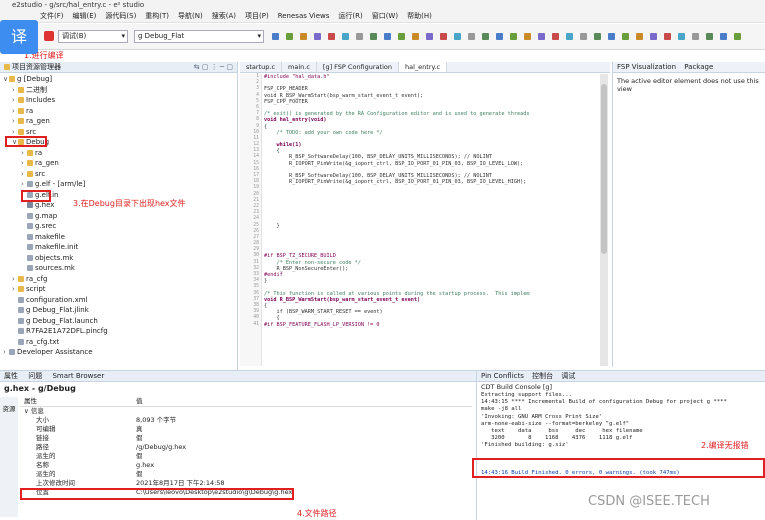 The image size is (765, 520). What do you see at coordinates (646, 67) in the screenshot?
I see `tab-fsp-visualization: FSP Visualization` at bounding box center [646, 67].